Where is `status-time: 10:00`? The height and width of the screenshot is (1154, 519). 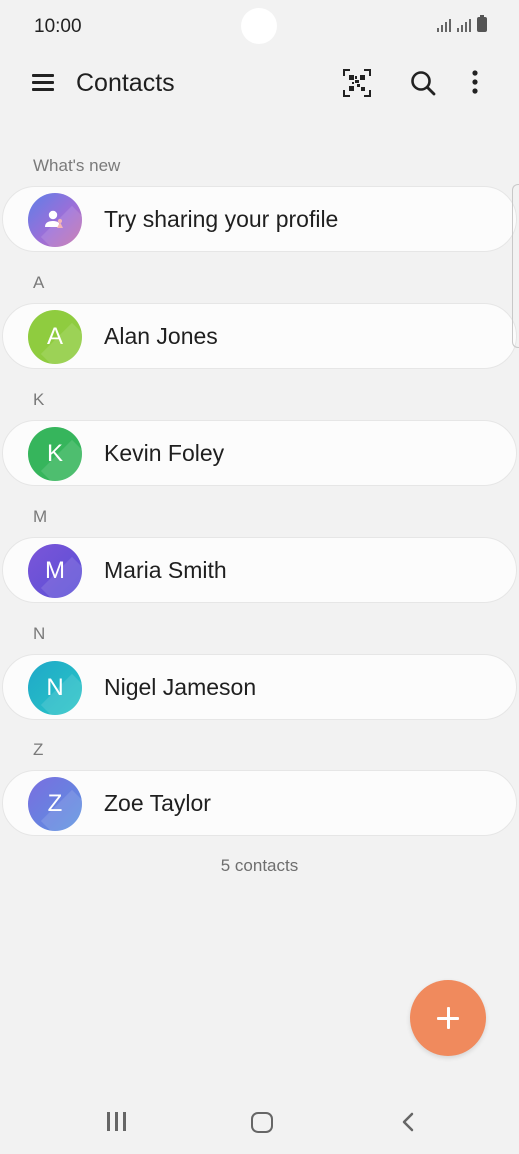 status-time: 10:00 is located at coordinates (58, 26).